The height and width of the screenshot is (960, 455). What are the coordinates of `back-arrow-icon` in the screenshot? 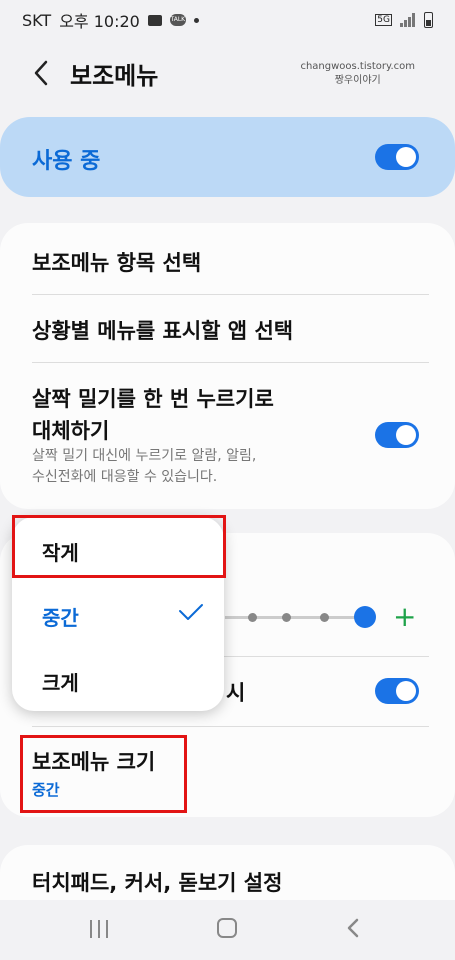 It's located at (42, 73).